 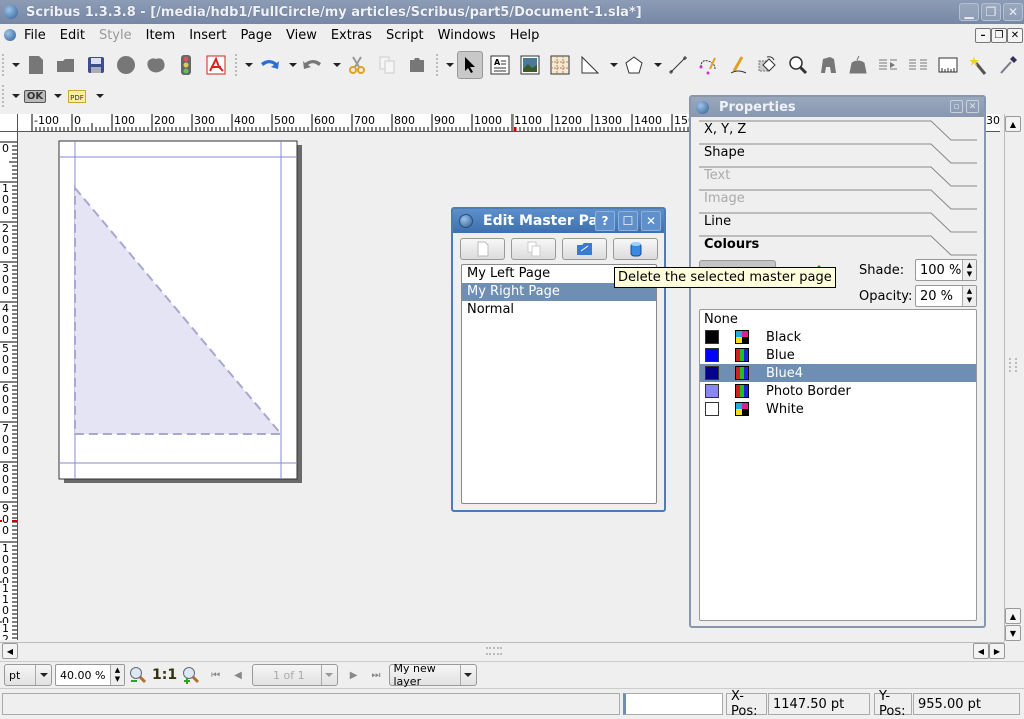 I want to click on pdf-field-dropdown, so click(x=100, y=96).